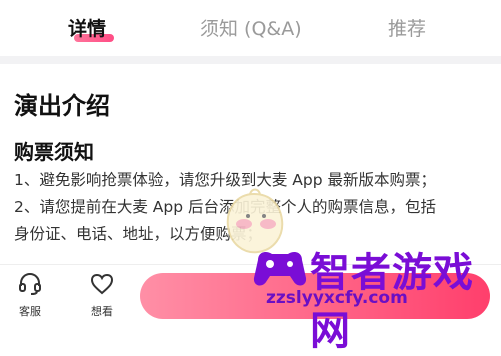 The width and height of the screenshot is (501, 356). What do you see at coordinates (30, 283) in the screenshot?
I see `headset-icon` at bounding box center [30, 283].